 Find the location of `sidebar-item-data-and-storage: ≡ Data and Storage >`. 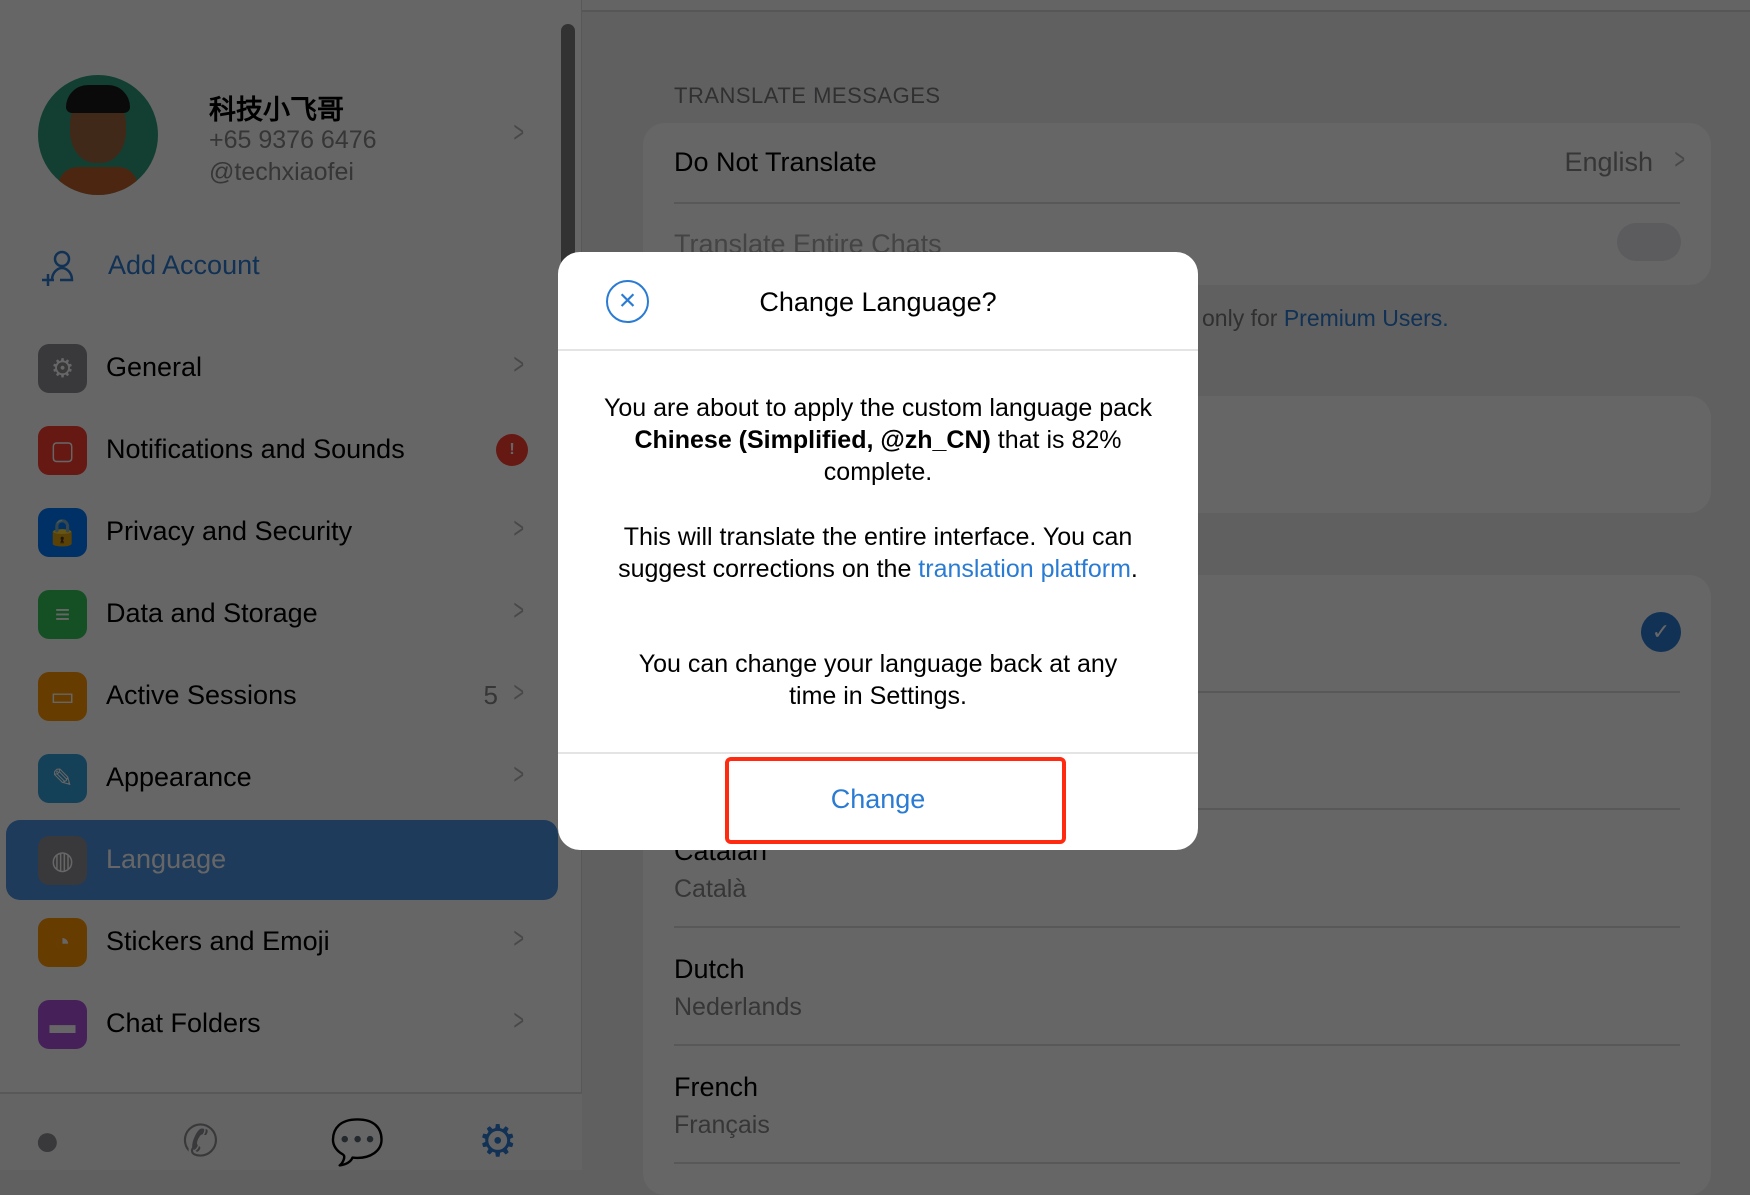

sidebar-item-data-and-storage: ≡ Data and Storage > is located at coordinates (282, 614).